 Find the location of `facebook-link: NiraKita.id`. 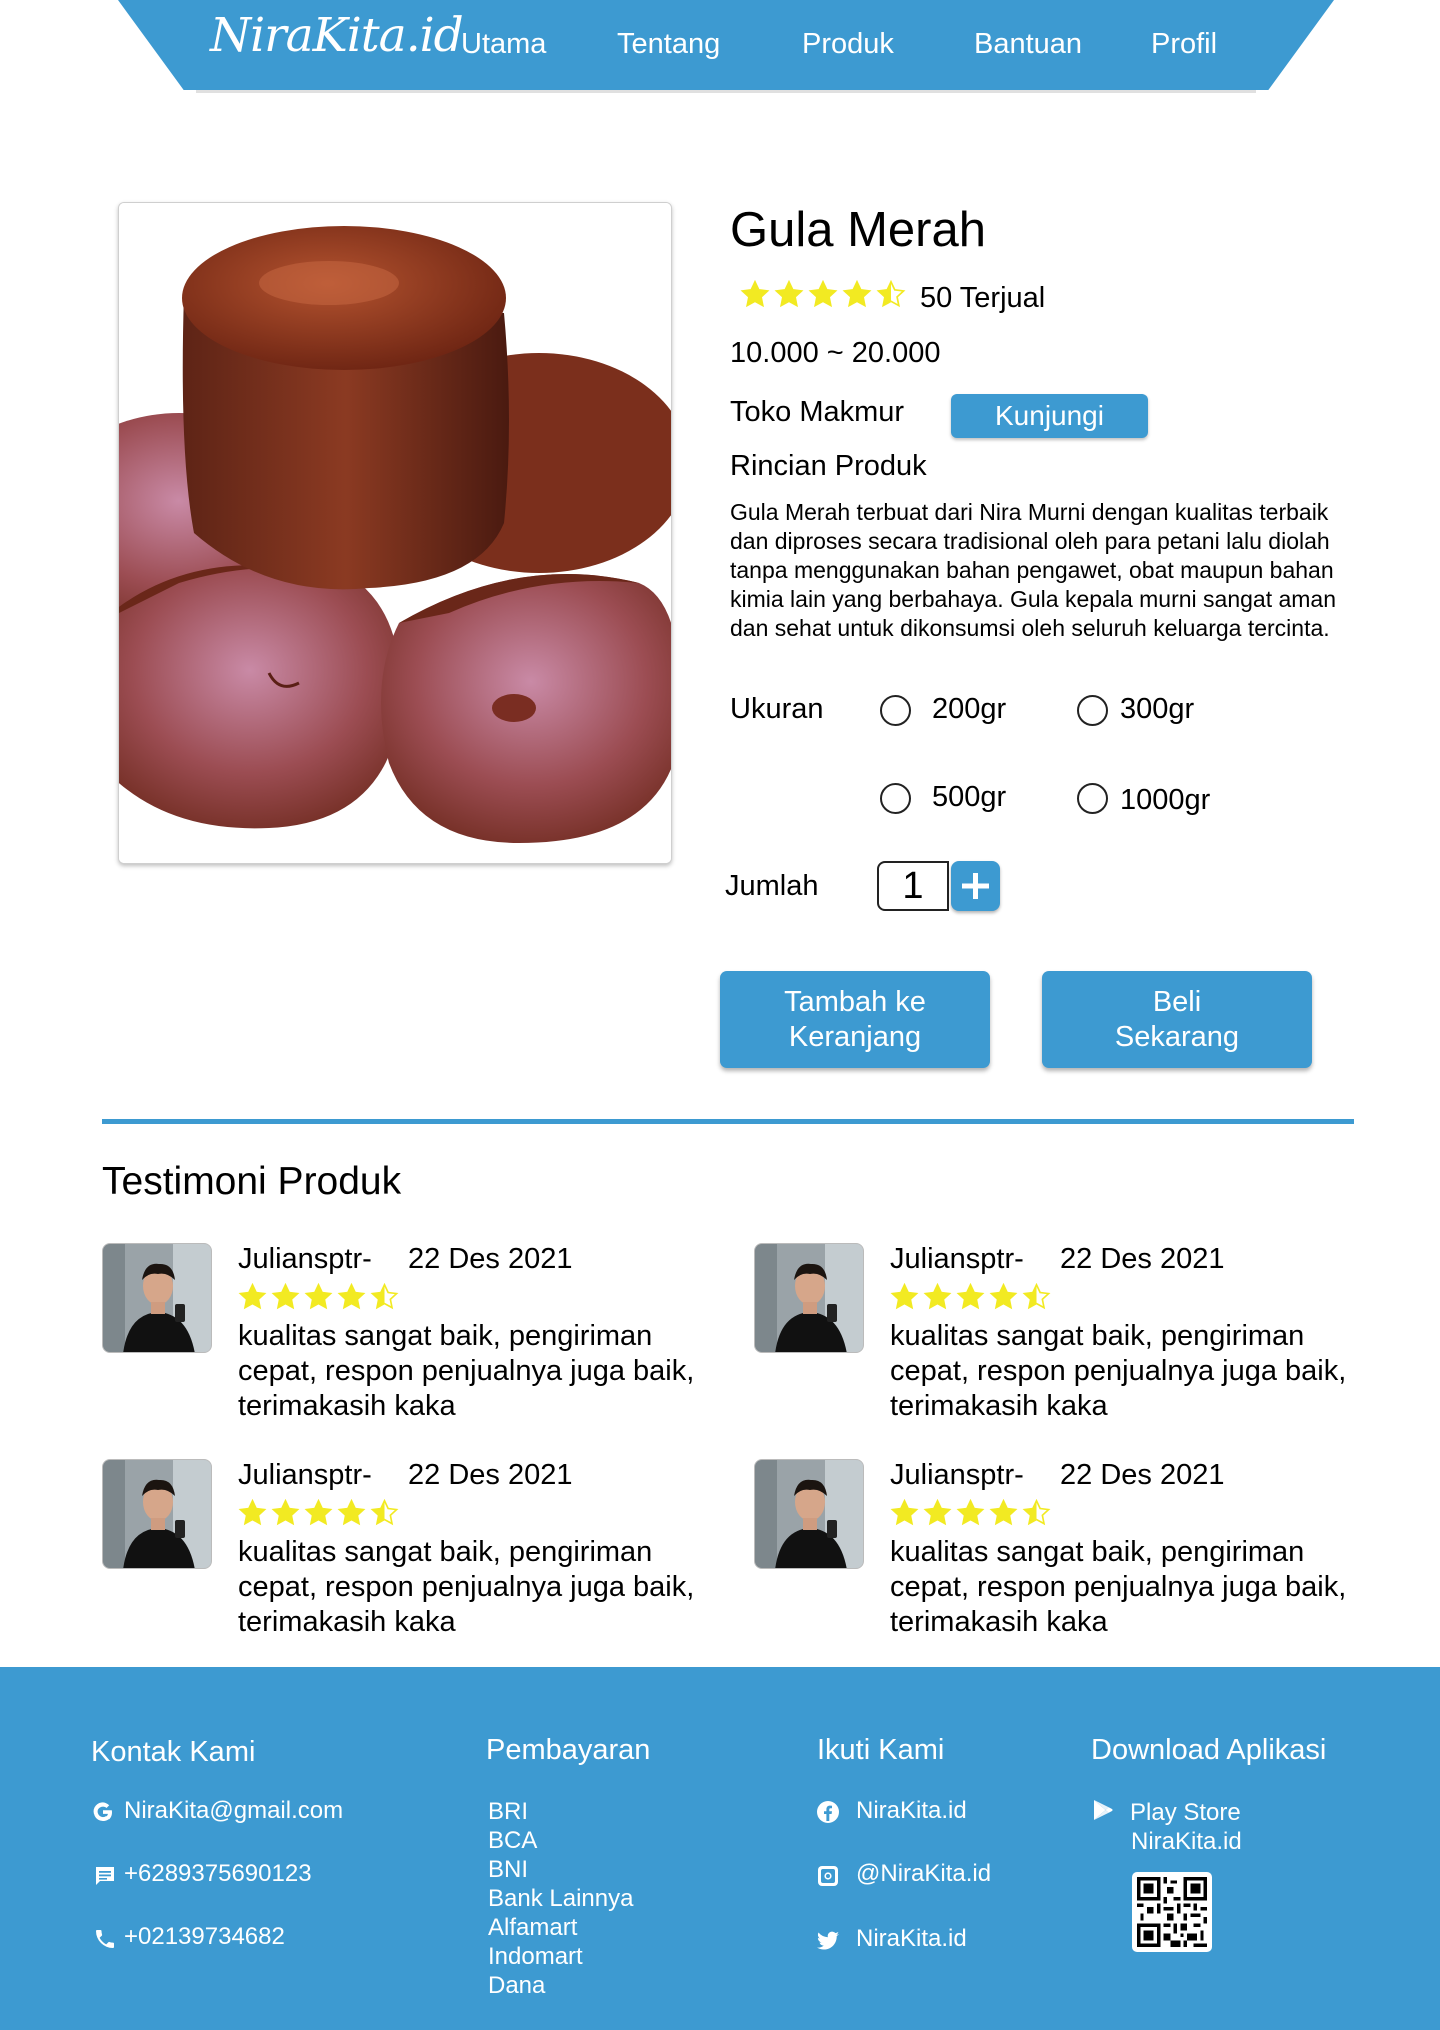

facebook-link: NiraKita.id is located at coordinates (911, 1811).